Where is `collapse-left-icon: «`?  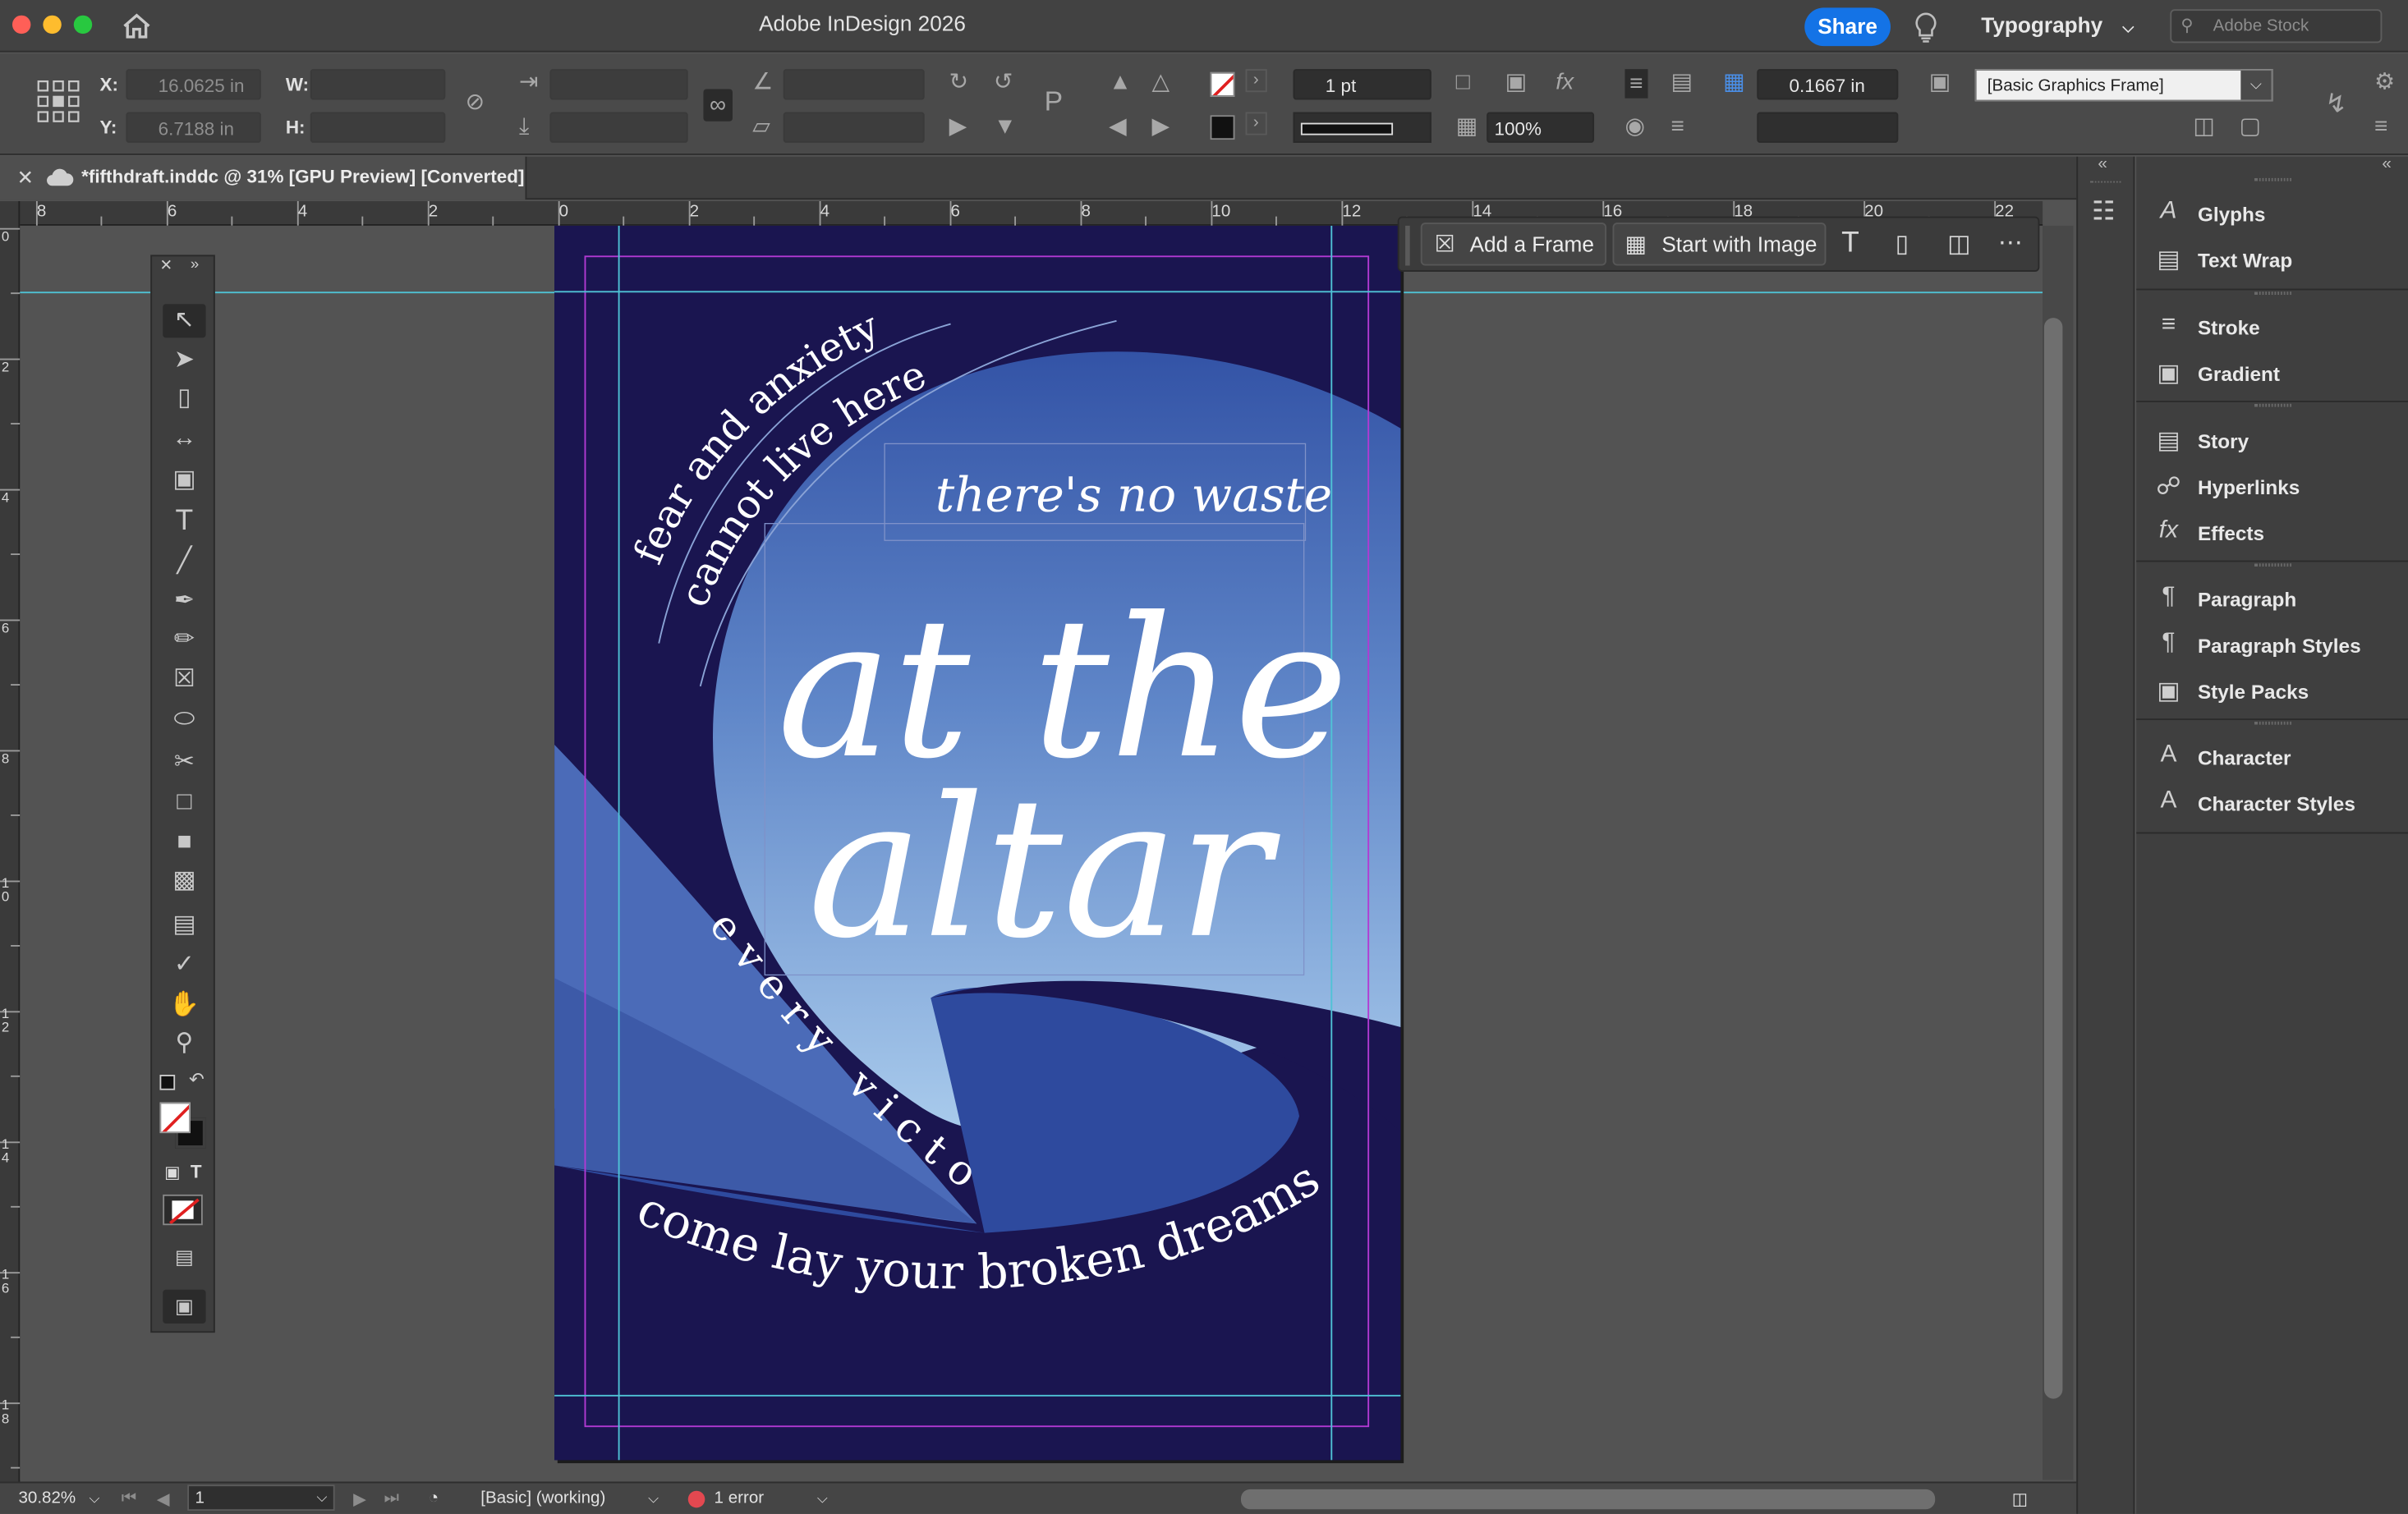
collapse-left-icon: « is located at coordinates (2102, 164).